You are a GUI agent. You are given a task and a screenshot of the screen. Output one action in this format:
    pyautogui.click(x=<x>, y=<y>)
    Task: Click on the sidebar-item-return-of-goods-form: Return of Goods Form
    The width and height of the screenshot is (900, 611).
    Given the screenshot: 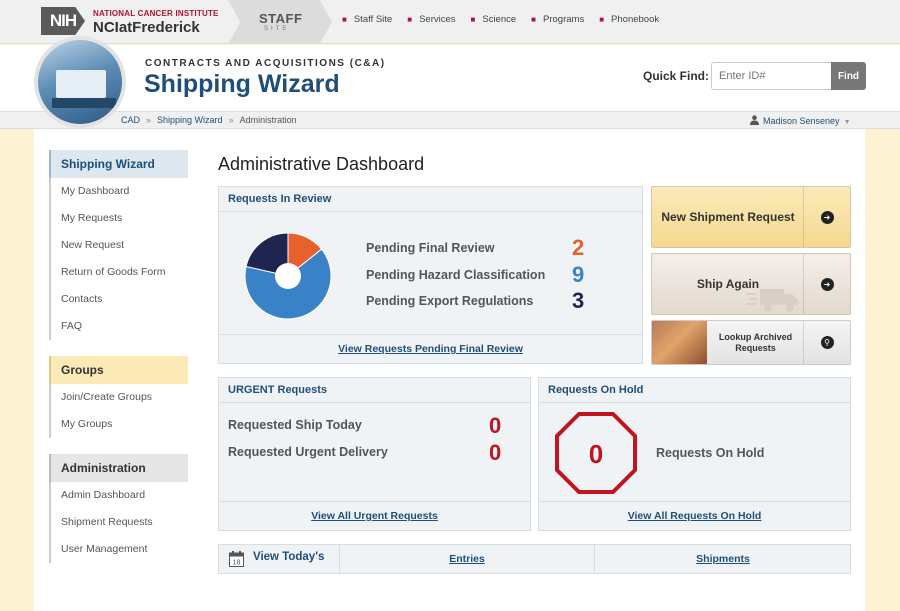 What is the action you would take?
    pyautogui.click(x=118, y=272)
    